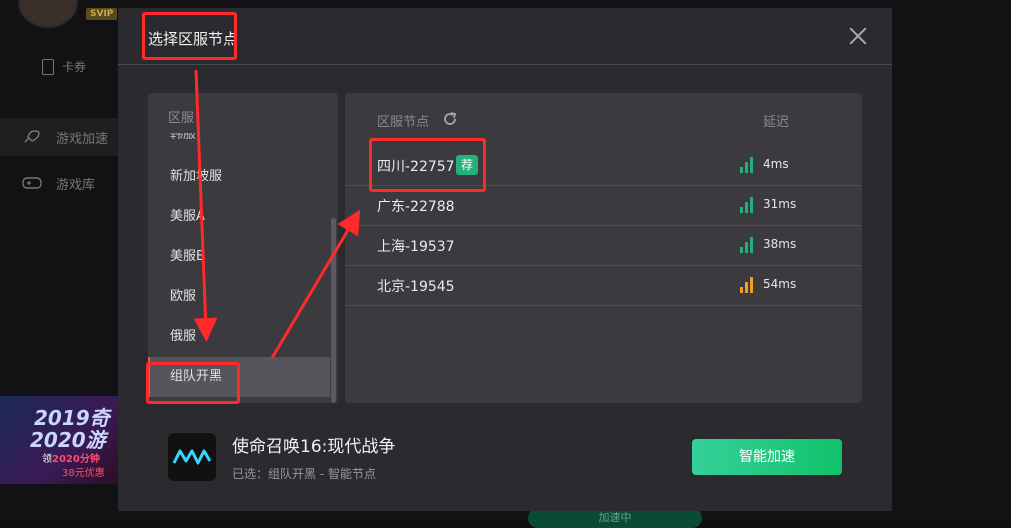 This screenshot has width=1011, height=528. I want to click on node-header: 区服节点 延迟, so click(603, 118).